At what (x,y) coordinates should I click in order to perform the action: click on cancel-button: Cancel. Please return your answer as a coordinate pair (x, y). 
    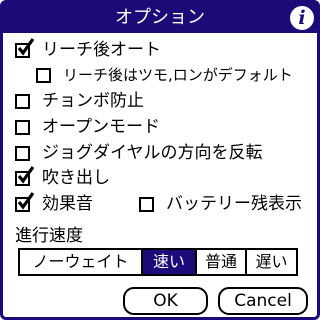
    Looking at the image, I should click on (263, 301).